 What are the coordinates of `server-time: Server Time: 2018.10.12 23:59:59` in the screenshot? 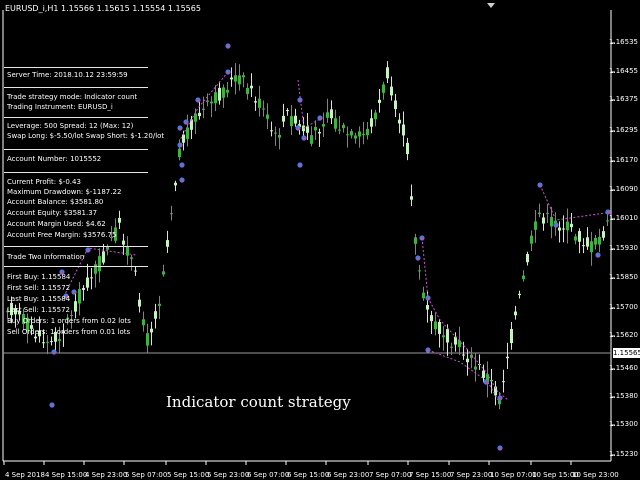 It's located at (67, 75).